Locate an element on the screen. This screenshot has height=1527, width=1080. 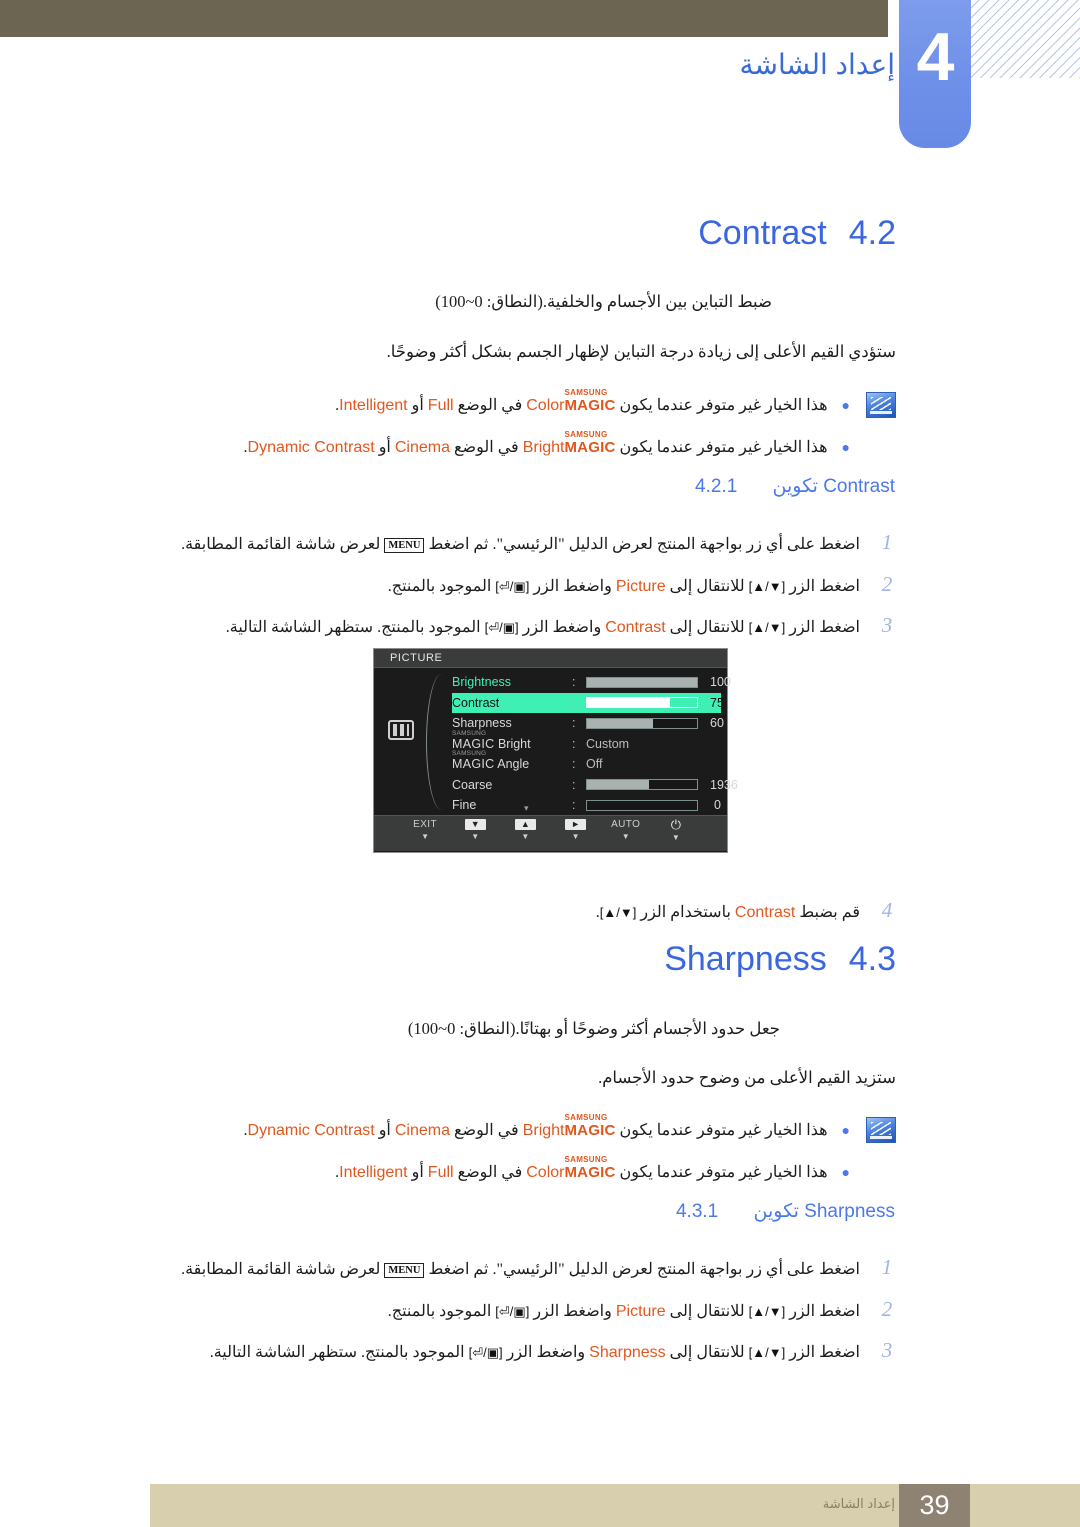
osd-footer-up: ▲ ▼ is located at coordinates (525, 830).